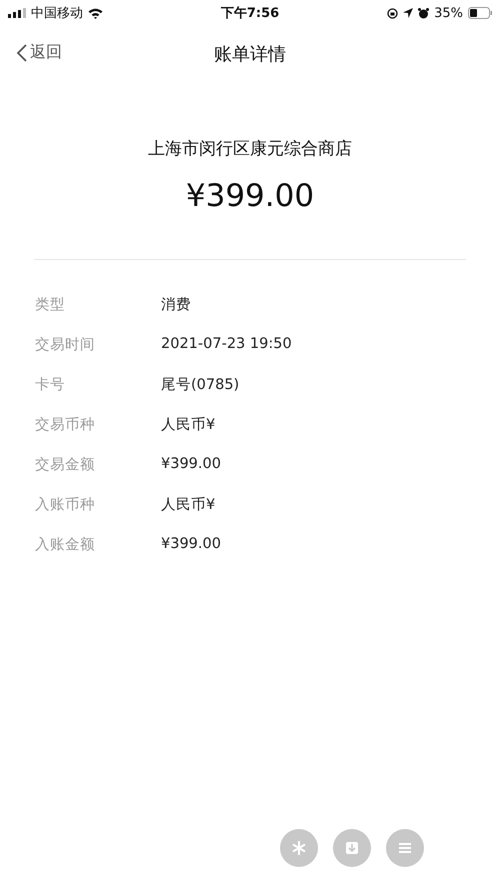  What do you see at coordinates (250, 13) in the screenshot?
I see `status-time: 下午7:56` at bounding box center [250, 13].